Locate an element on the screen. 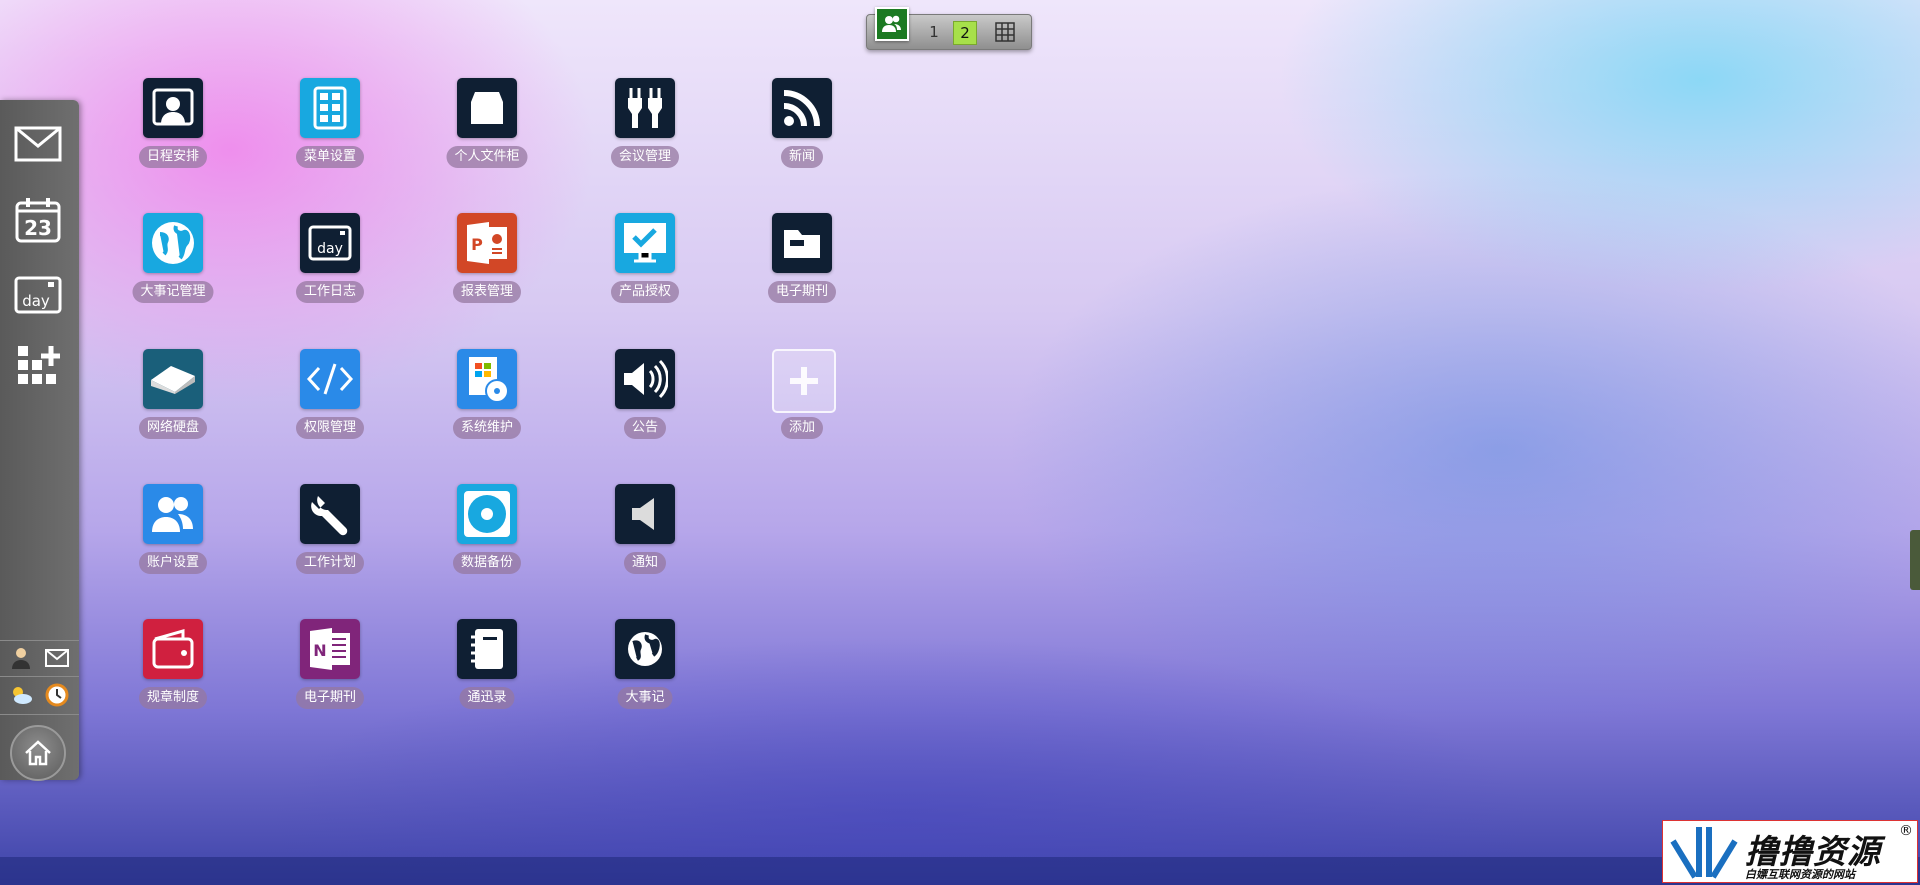 The image size is (1920, 885). calendar-icon: 23 is located at coordinates (38, 220).